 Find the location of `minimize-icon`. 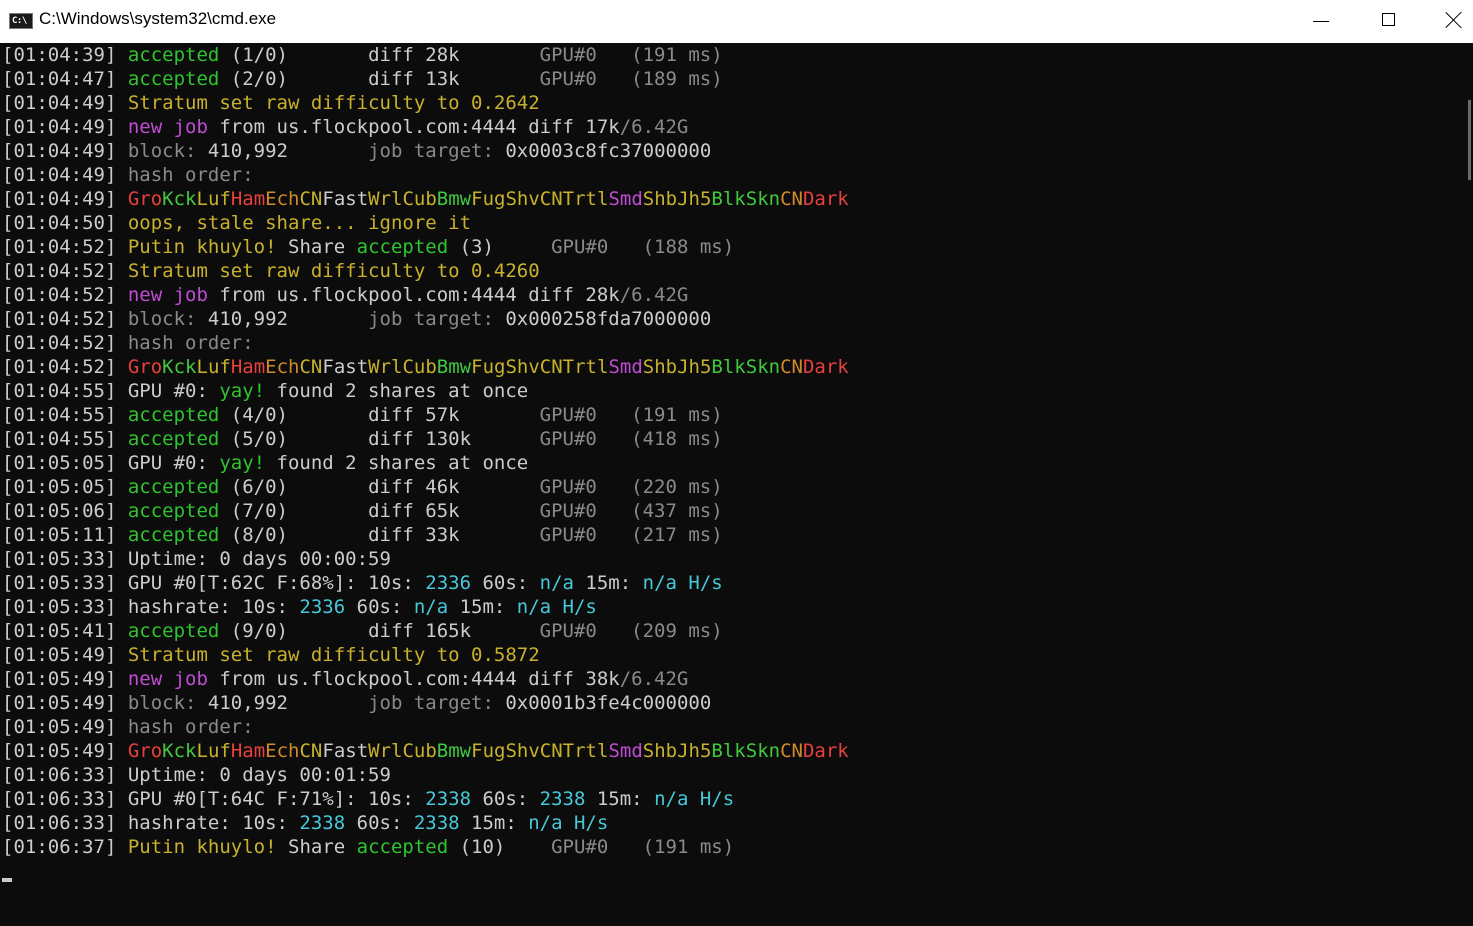

minimize-icon is located at coordinates (1321, 21).